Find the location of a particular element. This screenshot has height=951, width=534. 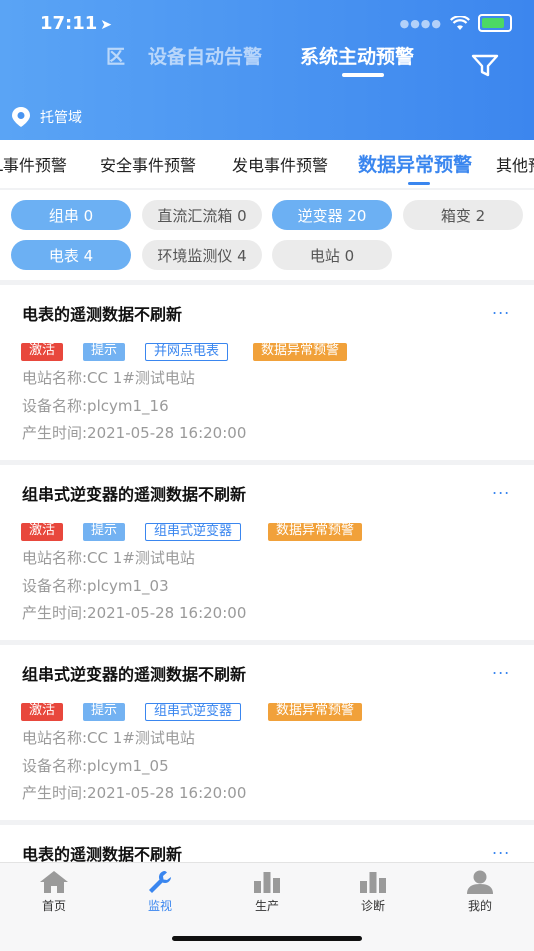

chip-box-transformer: 箱变 2 is located at coordinates (463, 215).